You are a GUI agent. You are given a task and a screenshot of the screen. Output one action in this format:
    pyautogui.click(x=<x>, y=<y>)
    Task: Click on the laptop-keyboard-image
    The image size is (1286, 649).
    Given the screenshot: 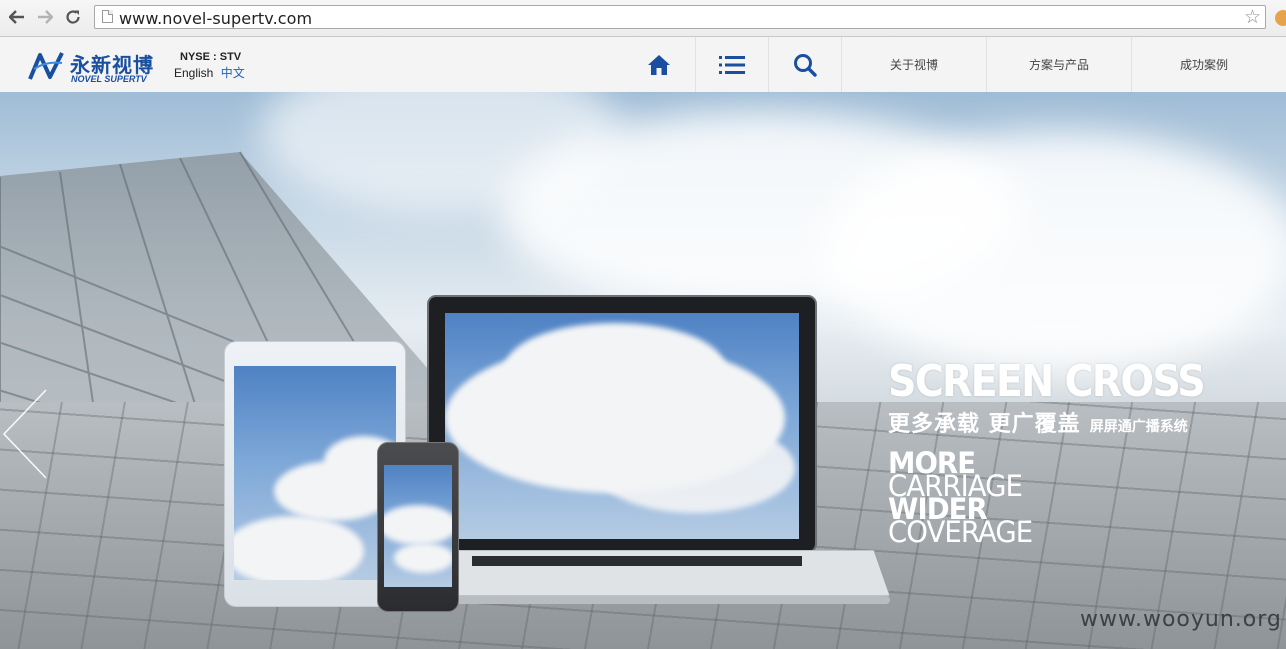 What is the action you would take?
    pyautogui.click(x=651, y=577)
    